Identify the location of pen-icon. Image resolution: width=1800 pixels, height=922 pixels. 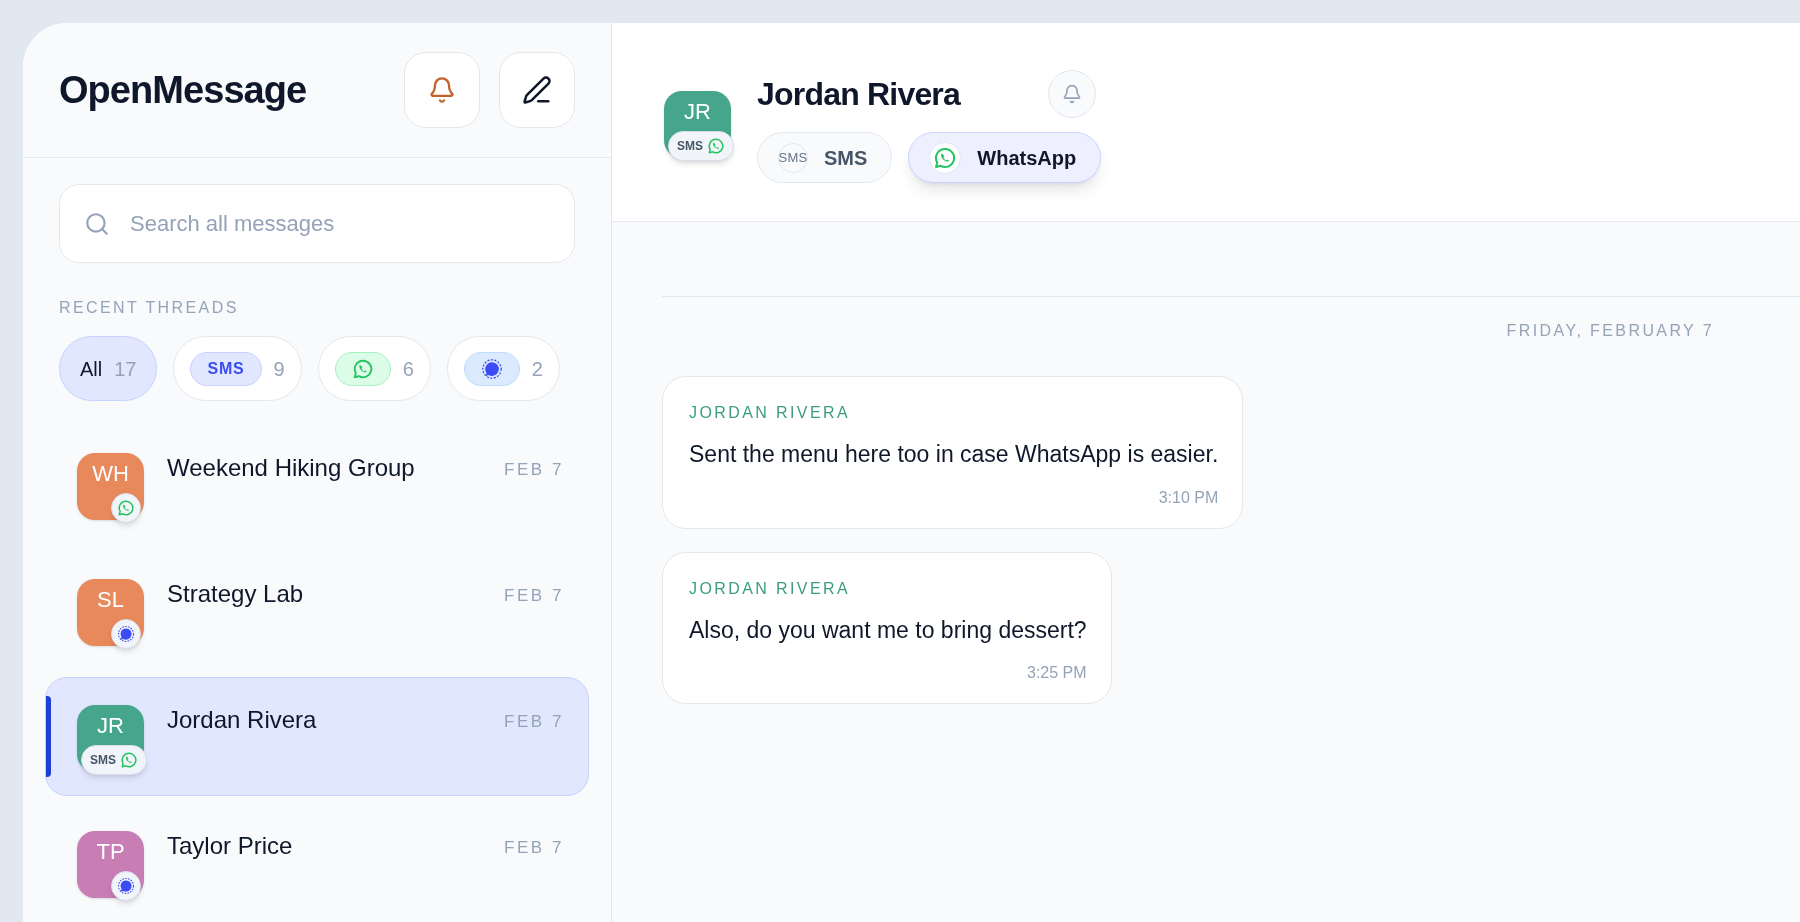
(537, 90).